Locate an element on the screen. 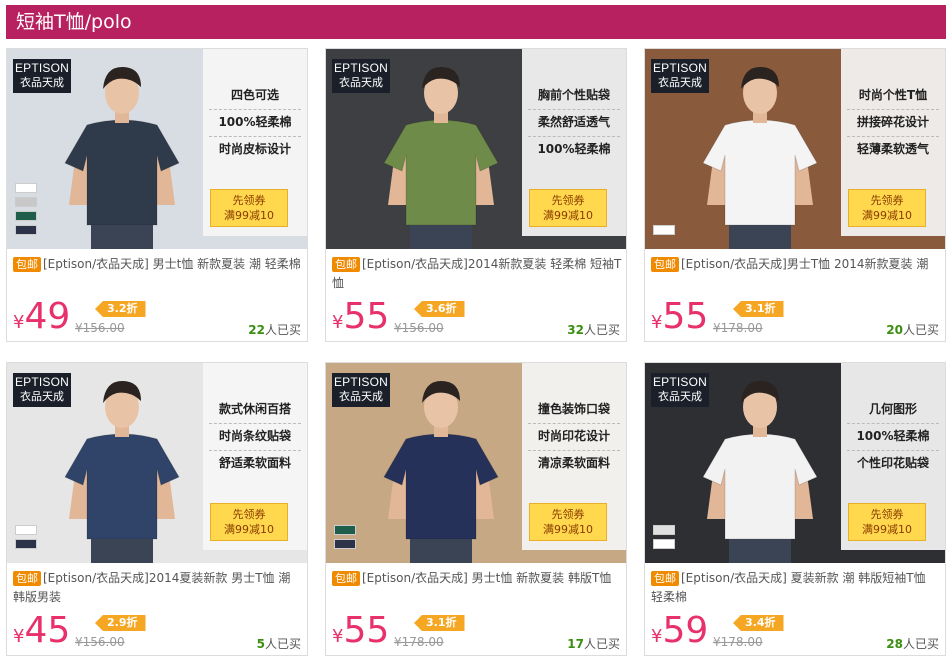 The height and width of the screenshot is (662, 952). feature-text: 柔然舒适透气 is located at coordinates (573, 122).